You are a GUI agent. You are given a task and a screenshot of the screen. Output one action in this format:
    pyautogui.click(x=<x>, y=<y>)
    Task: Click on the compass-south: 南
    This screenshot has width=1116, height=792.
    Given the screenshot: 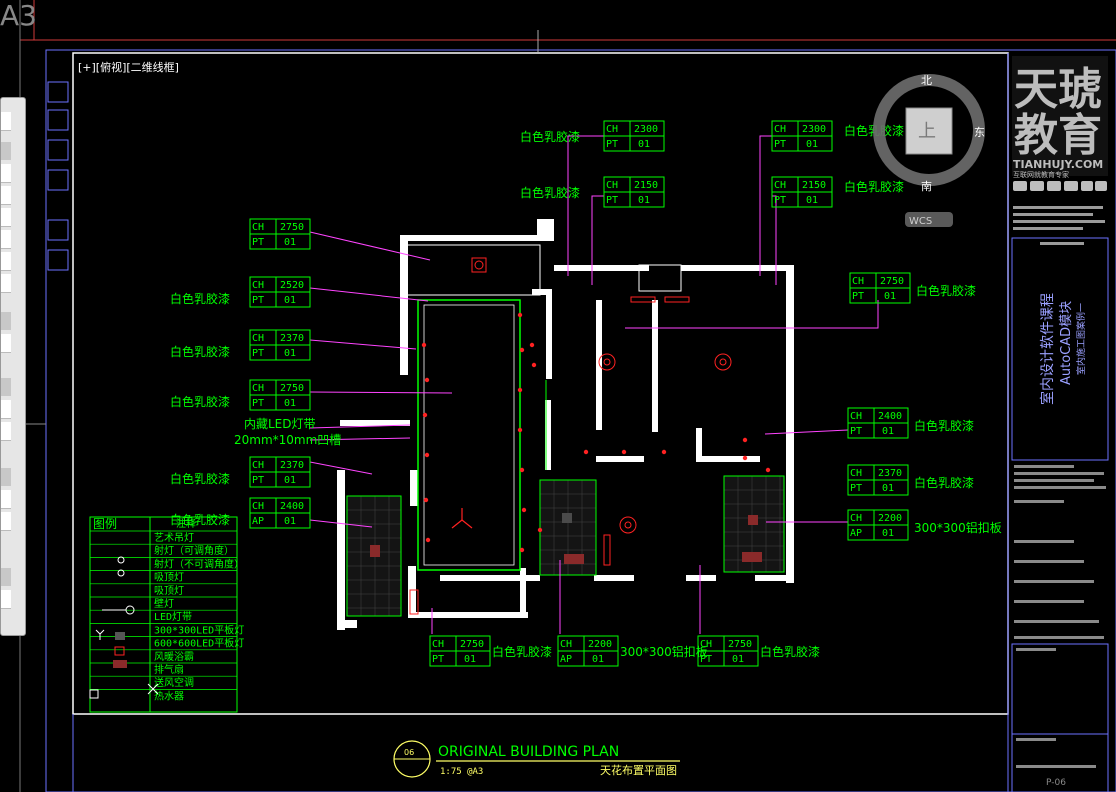 What is the action you would take?
    pyautogui.click(x=926, y=186)
    